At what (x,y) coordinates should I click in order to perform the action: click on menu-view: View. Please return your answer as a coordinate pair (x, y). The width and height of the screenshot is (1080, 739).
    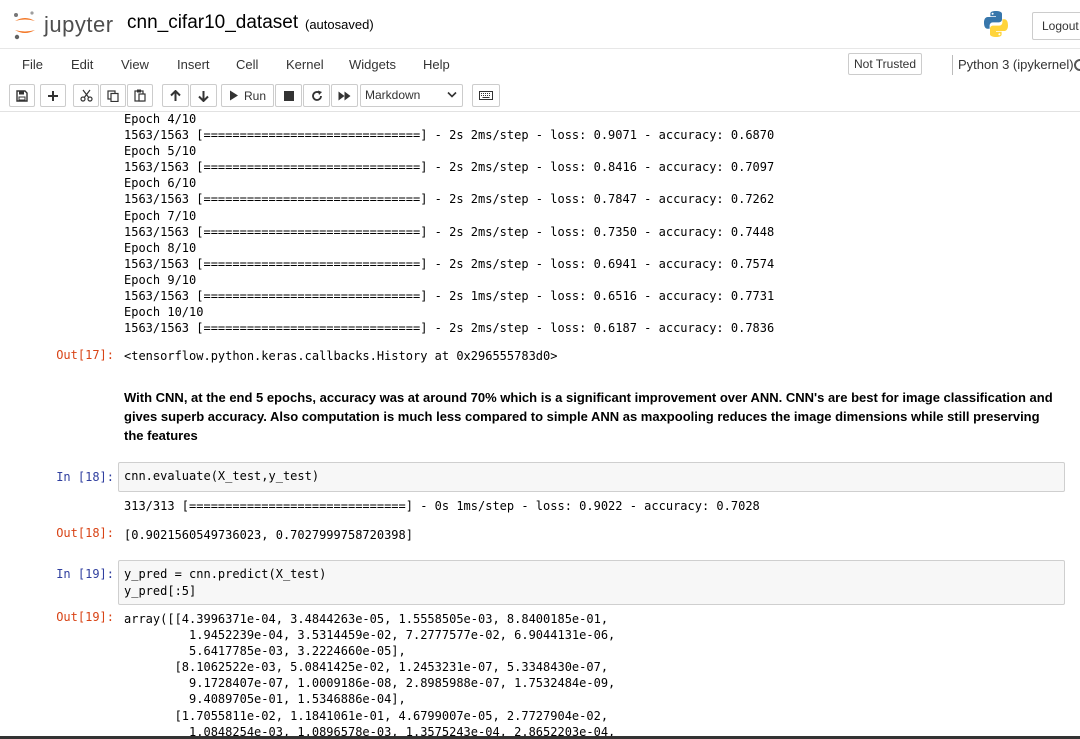
    Looking at the image, I should click on (135, 64).